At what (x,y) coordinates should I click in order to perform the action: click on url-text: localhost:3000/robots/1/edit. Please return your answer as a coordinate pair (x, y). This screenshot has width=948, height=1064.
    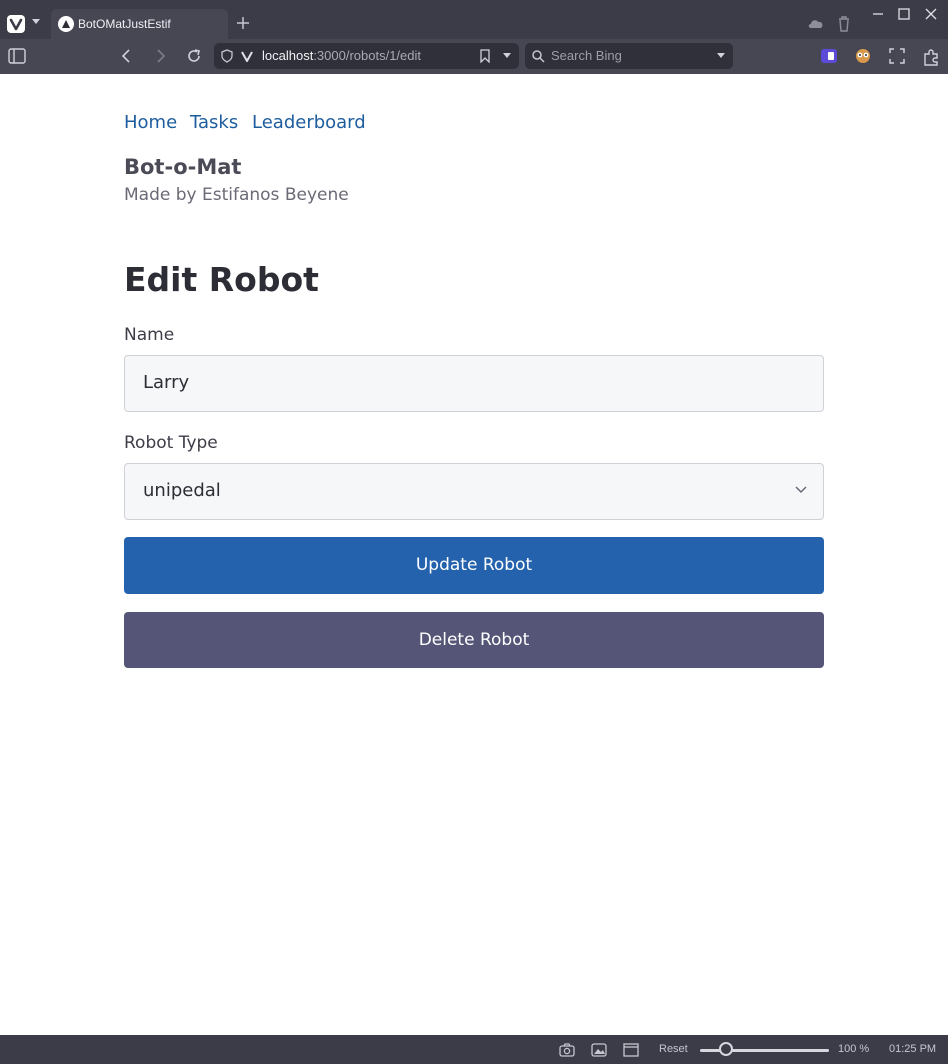
    Looking at the image, I should click on (341, 55).